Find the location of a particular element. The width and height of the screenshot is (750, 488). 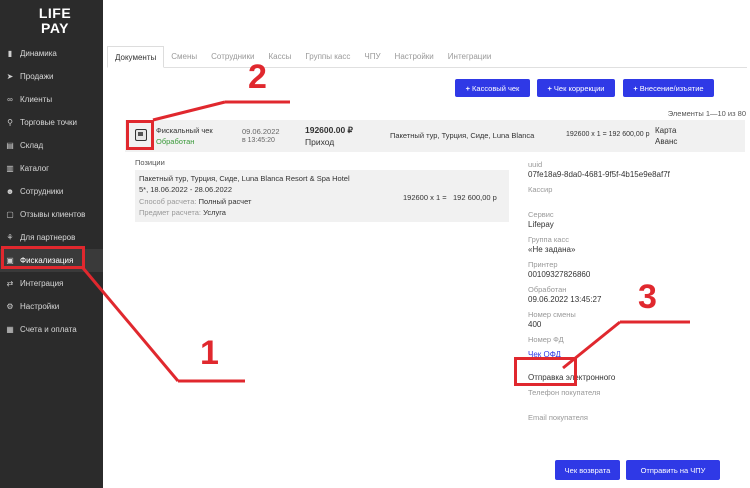

location-icon: ⚲ is located at coordinates (10, 122).